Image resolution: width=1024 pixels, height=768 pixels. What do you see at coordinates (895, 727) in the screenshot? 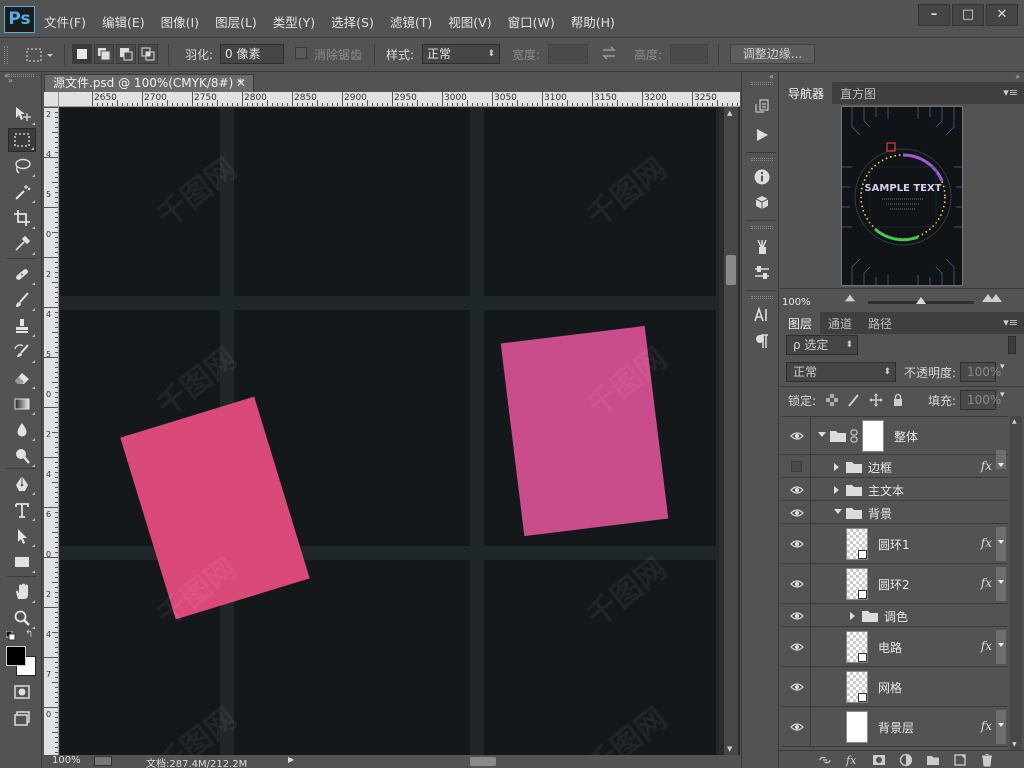
I see `layer-row: 背景层 fx` at bounding box center [895, 727].